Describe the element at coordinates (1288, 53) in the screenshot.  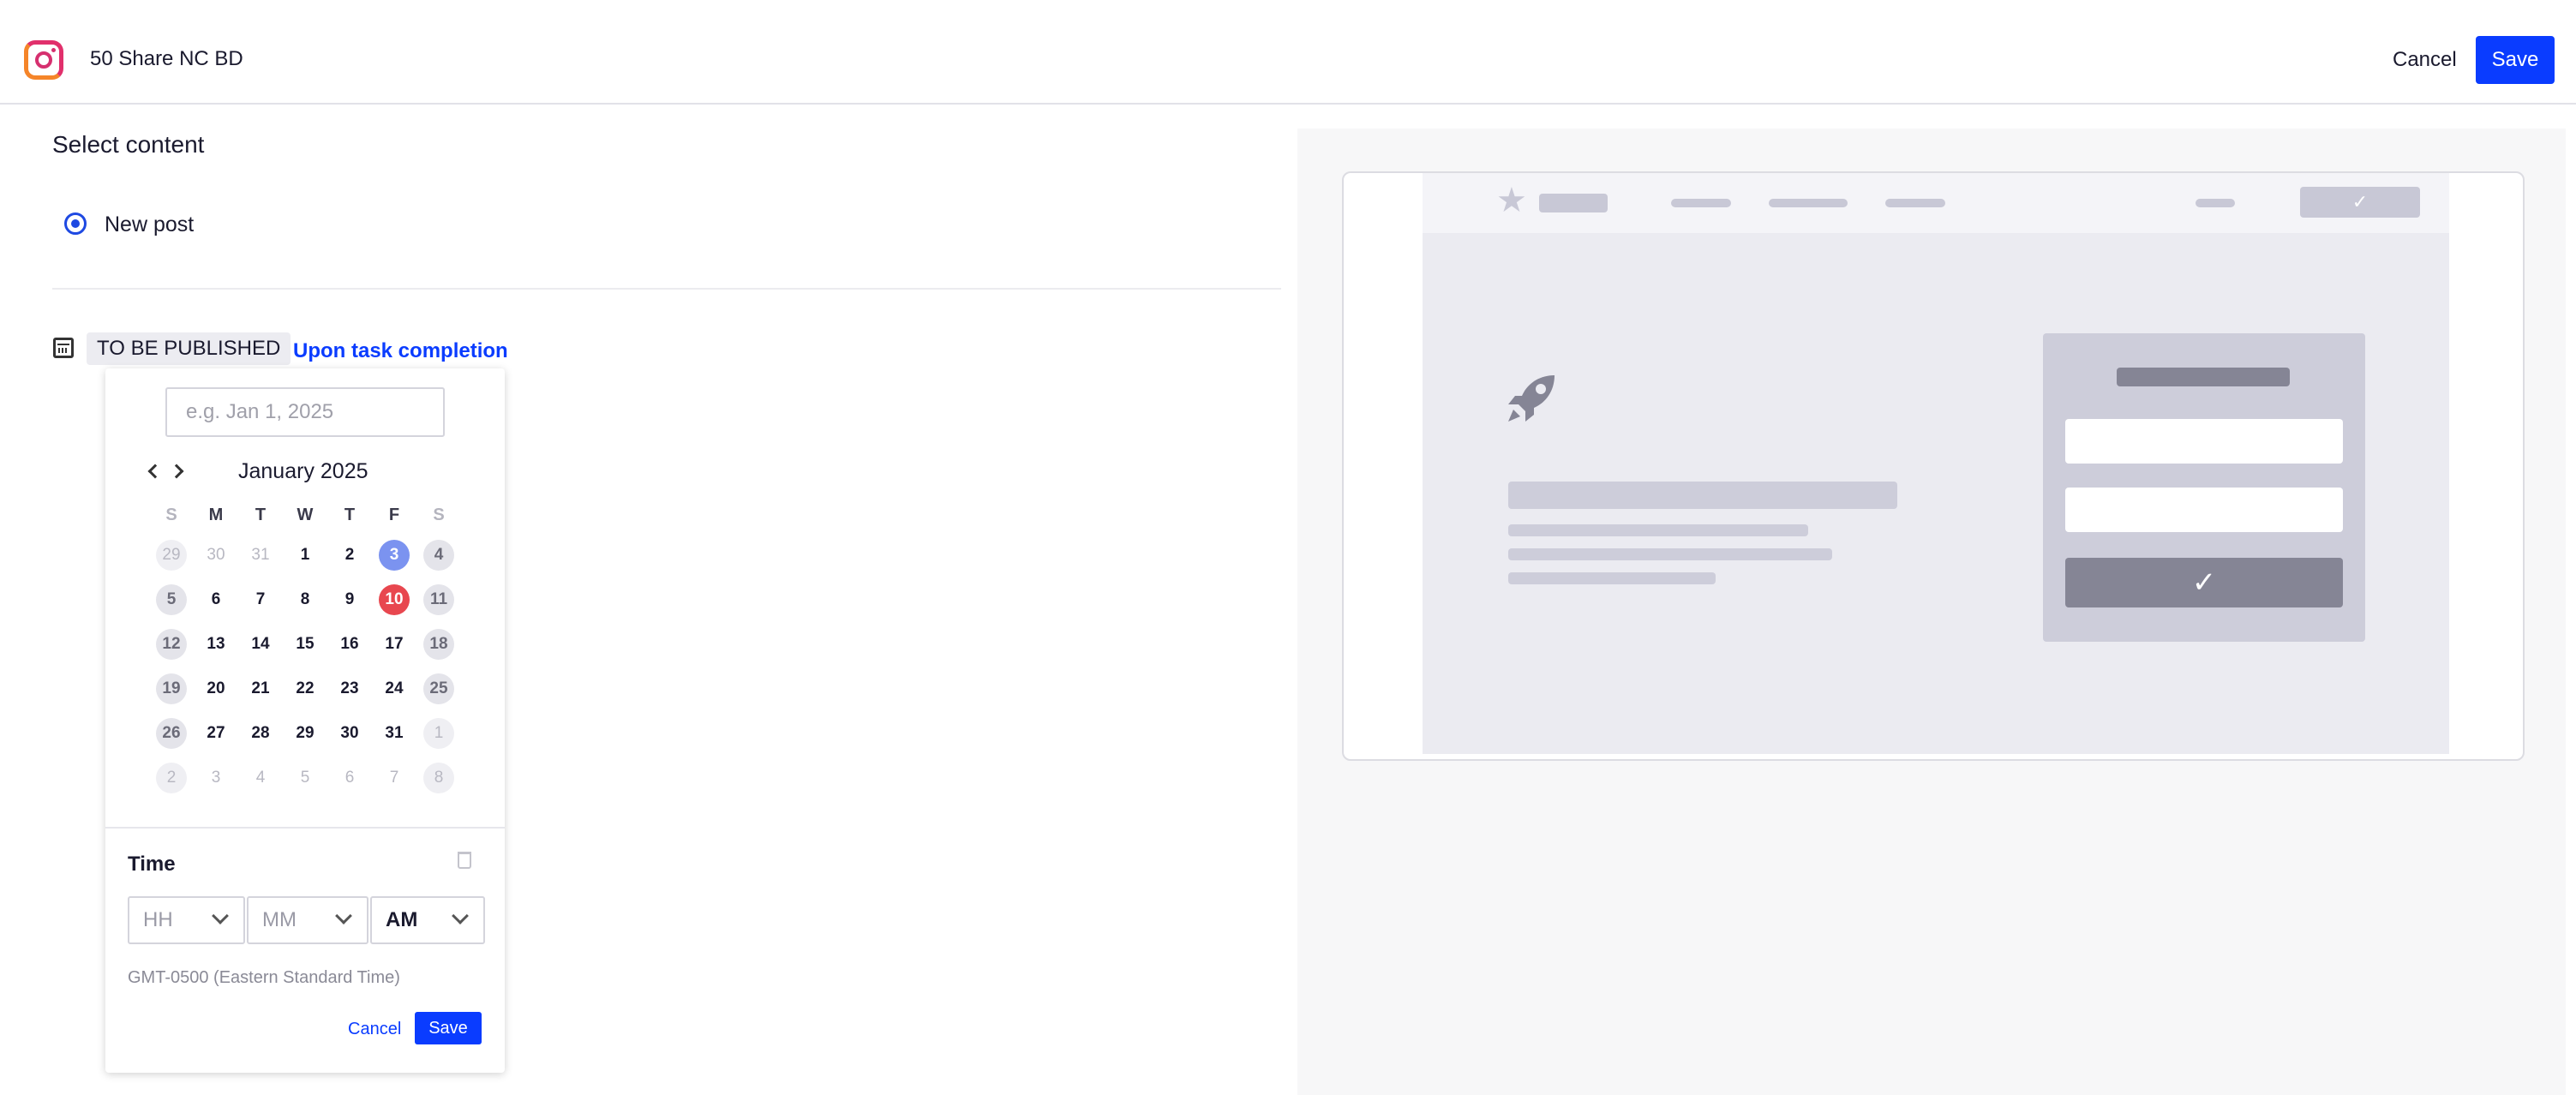
I see `top-bar: 50 Share NC BD Cancel Save` at that location.